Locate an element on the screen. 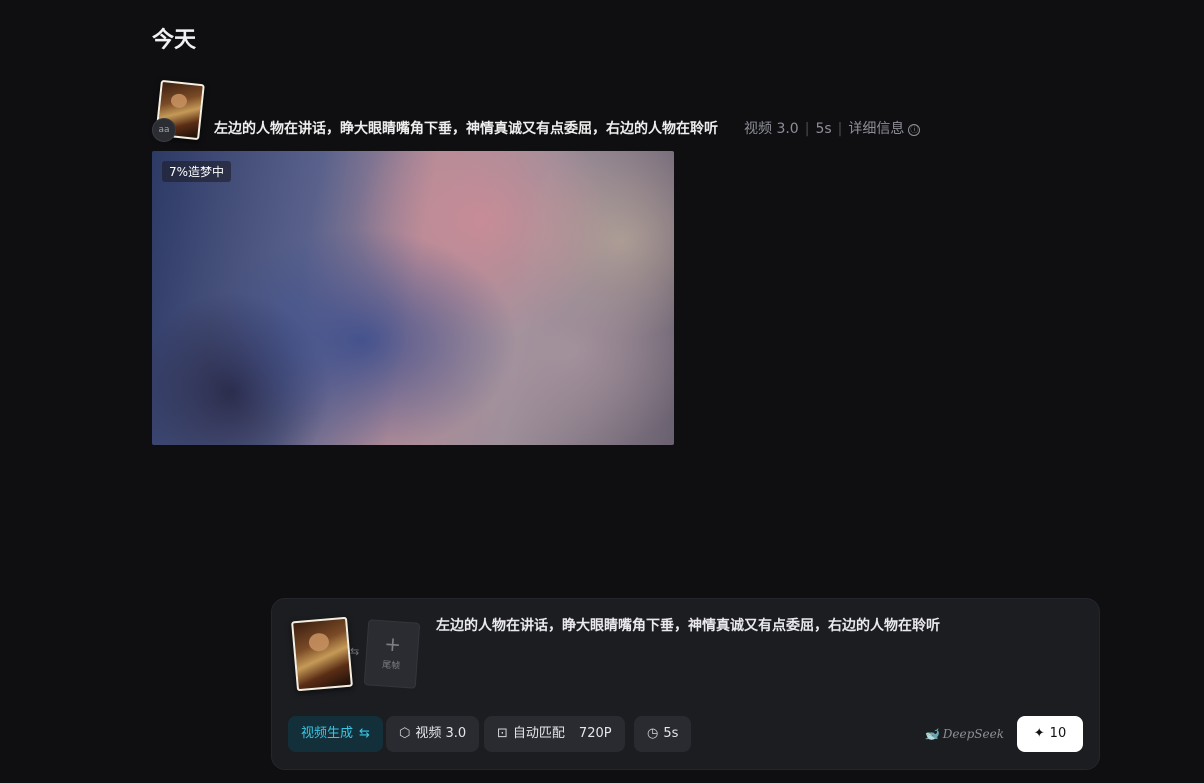 Image resolution: width=1204 pixels, height=783 pixels. ratio-selector: ⊡ 自动匹配 720P is located at coordinates (554, 734).